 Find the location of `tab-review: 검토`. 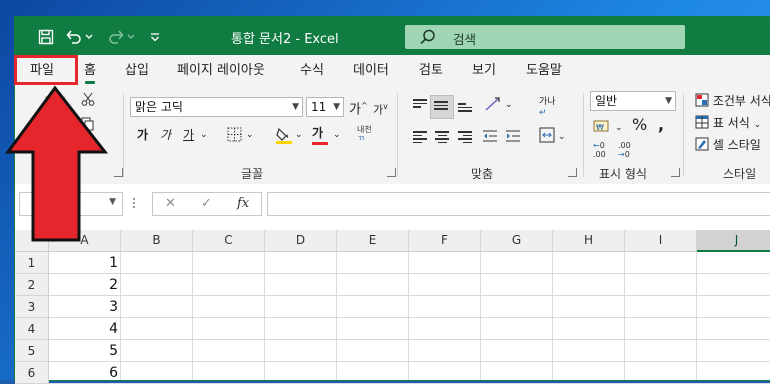

tab-review: 검토 is located at coordinates (431, 71).